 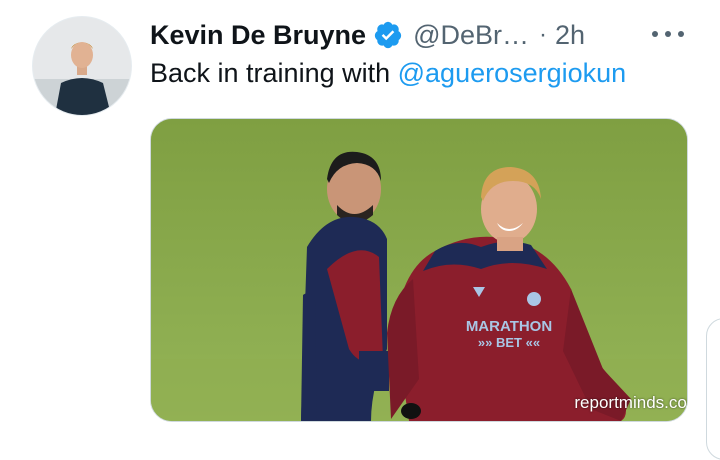 What do you see at coordinates (570, 35) in the screenshot?
I see `timestamp: 2h` at bounding box center [570, 35].